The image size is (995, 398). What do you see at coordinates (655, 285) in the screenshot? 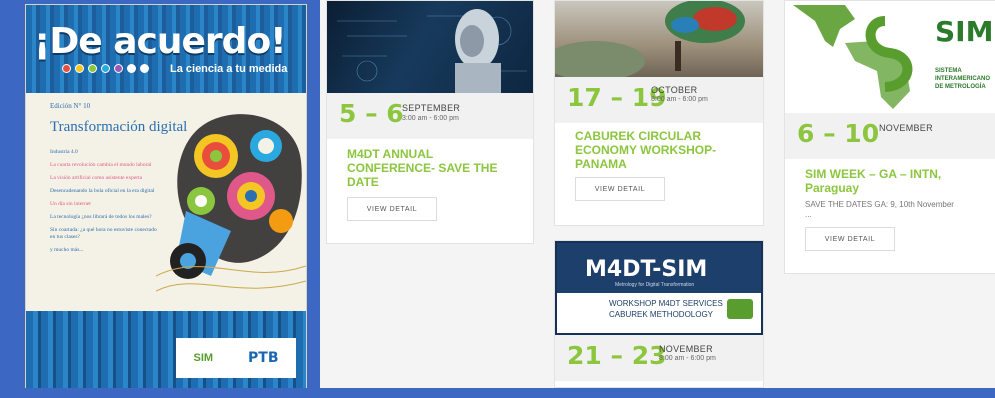
I see `banner-subtitle: Metrology for Digital Transformation` at bounding box center [655, 285].